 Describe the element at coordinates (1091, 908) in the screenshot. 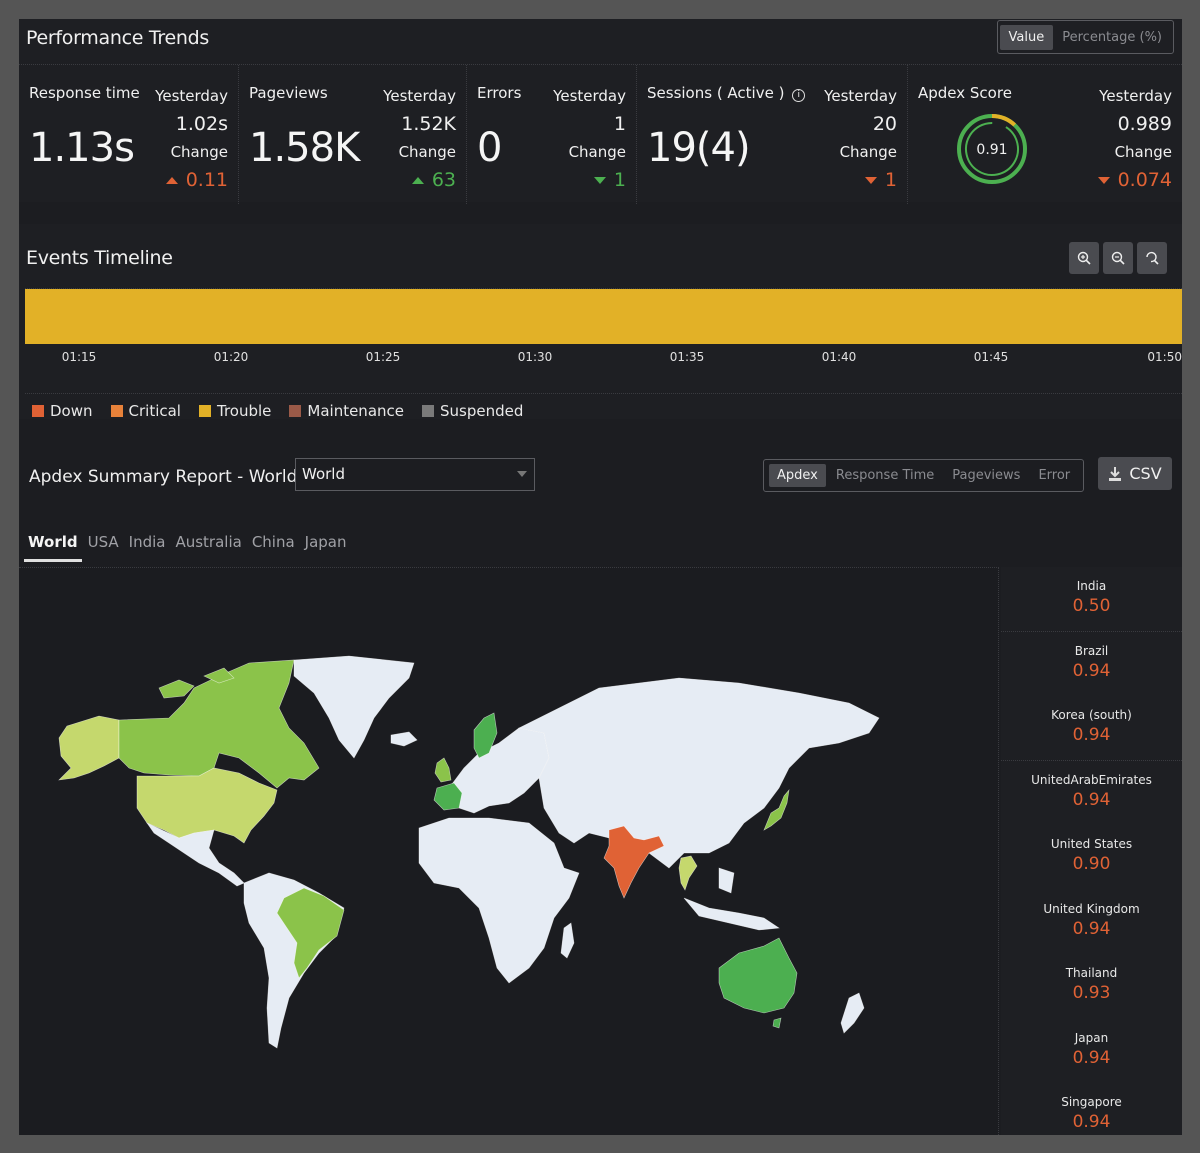

I see `country-name: United Kingdom` at that location.